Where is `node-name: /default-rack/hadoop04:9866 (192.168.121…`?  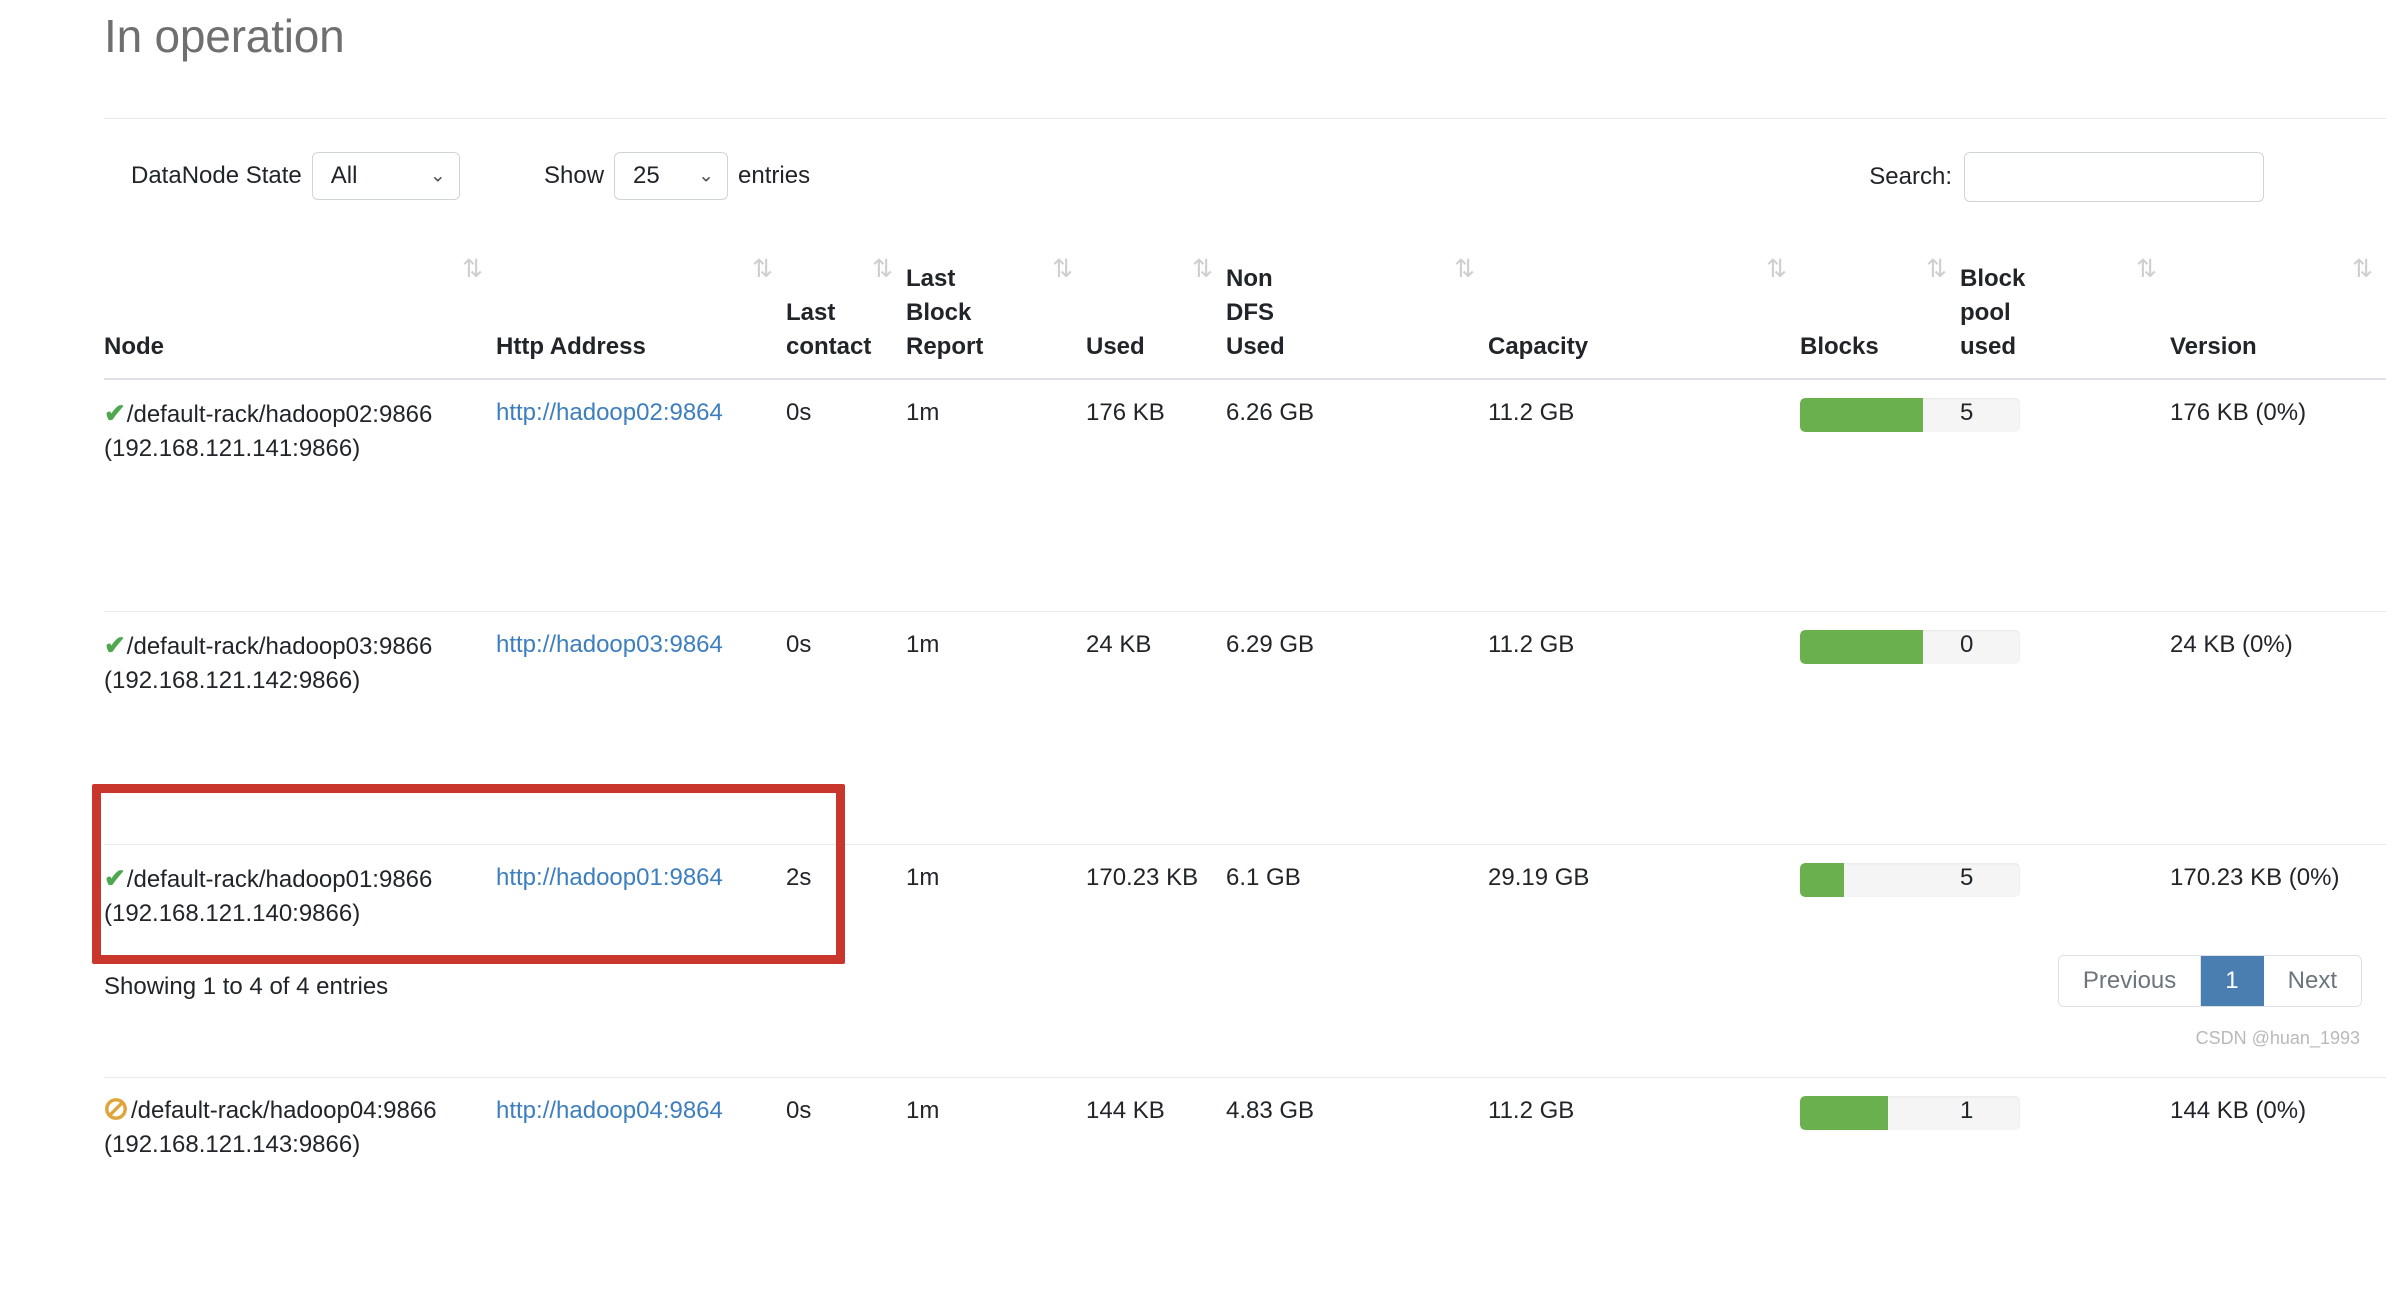 node-name: /default-rack/hadoop04:9866 (192.168.121… is located at coordinates (270, 1127).